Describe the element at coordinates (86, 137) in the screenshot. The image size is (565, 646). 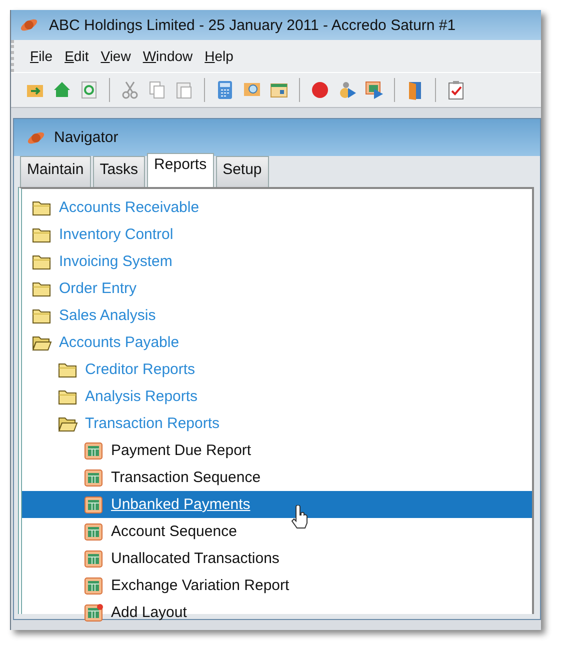
I see `panel-title: Navigator` at that location.